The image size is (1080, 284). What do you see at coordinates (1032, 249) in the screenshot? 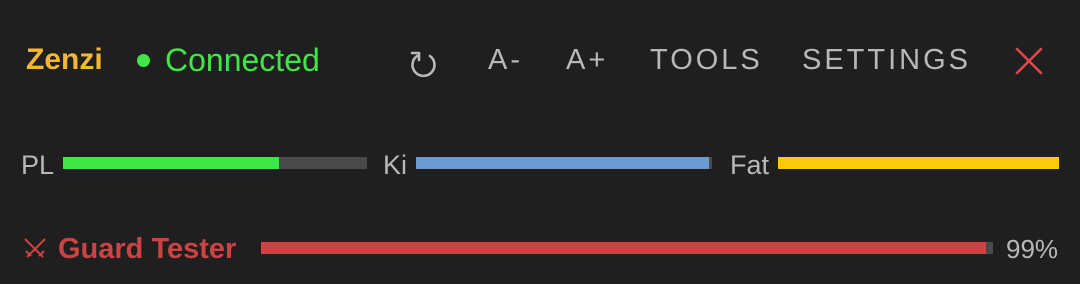
I see `target-percent: 99%` at bounding box center [1032, 249].